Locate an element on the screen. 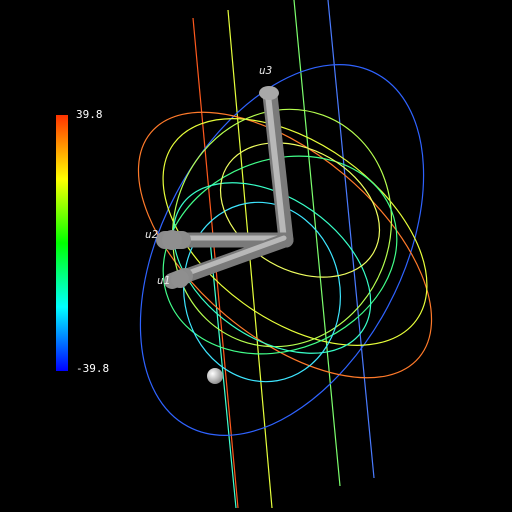 The image size is (512, 512). joint-u1-cap is located at coordinates (180, 279).